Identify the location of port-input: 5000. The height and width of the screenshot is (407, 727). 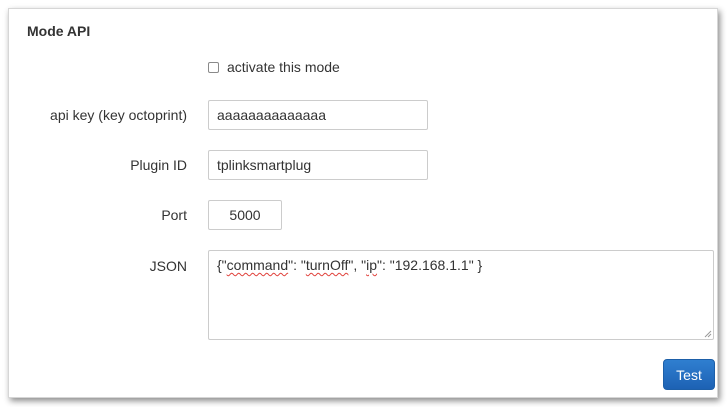
(245, 215).